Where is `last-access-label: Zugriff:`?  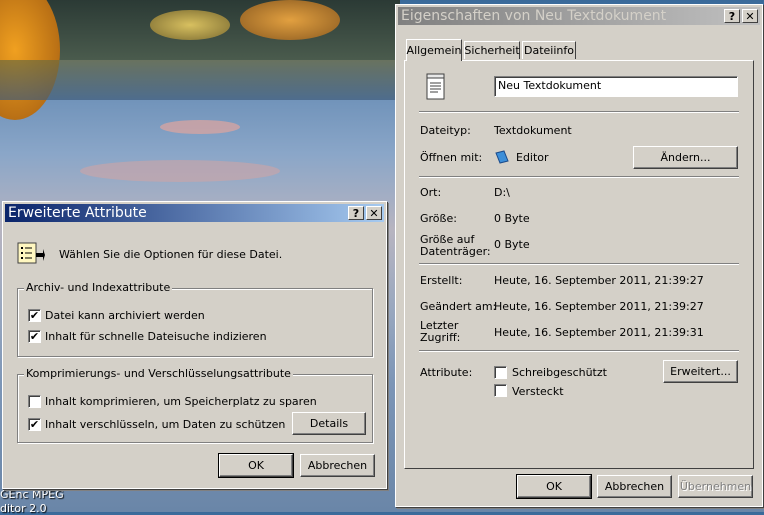
last-access-label: Zugriff: is located at coordinates (440, 337).